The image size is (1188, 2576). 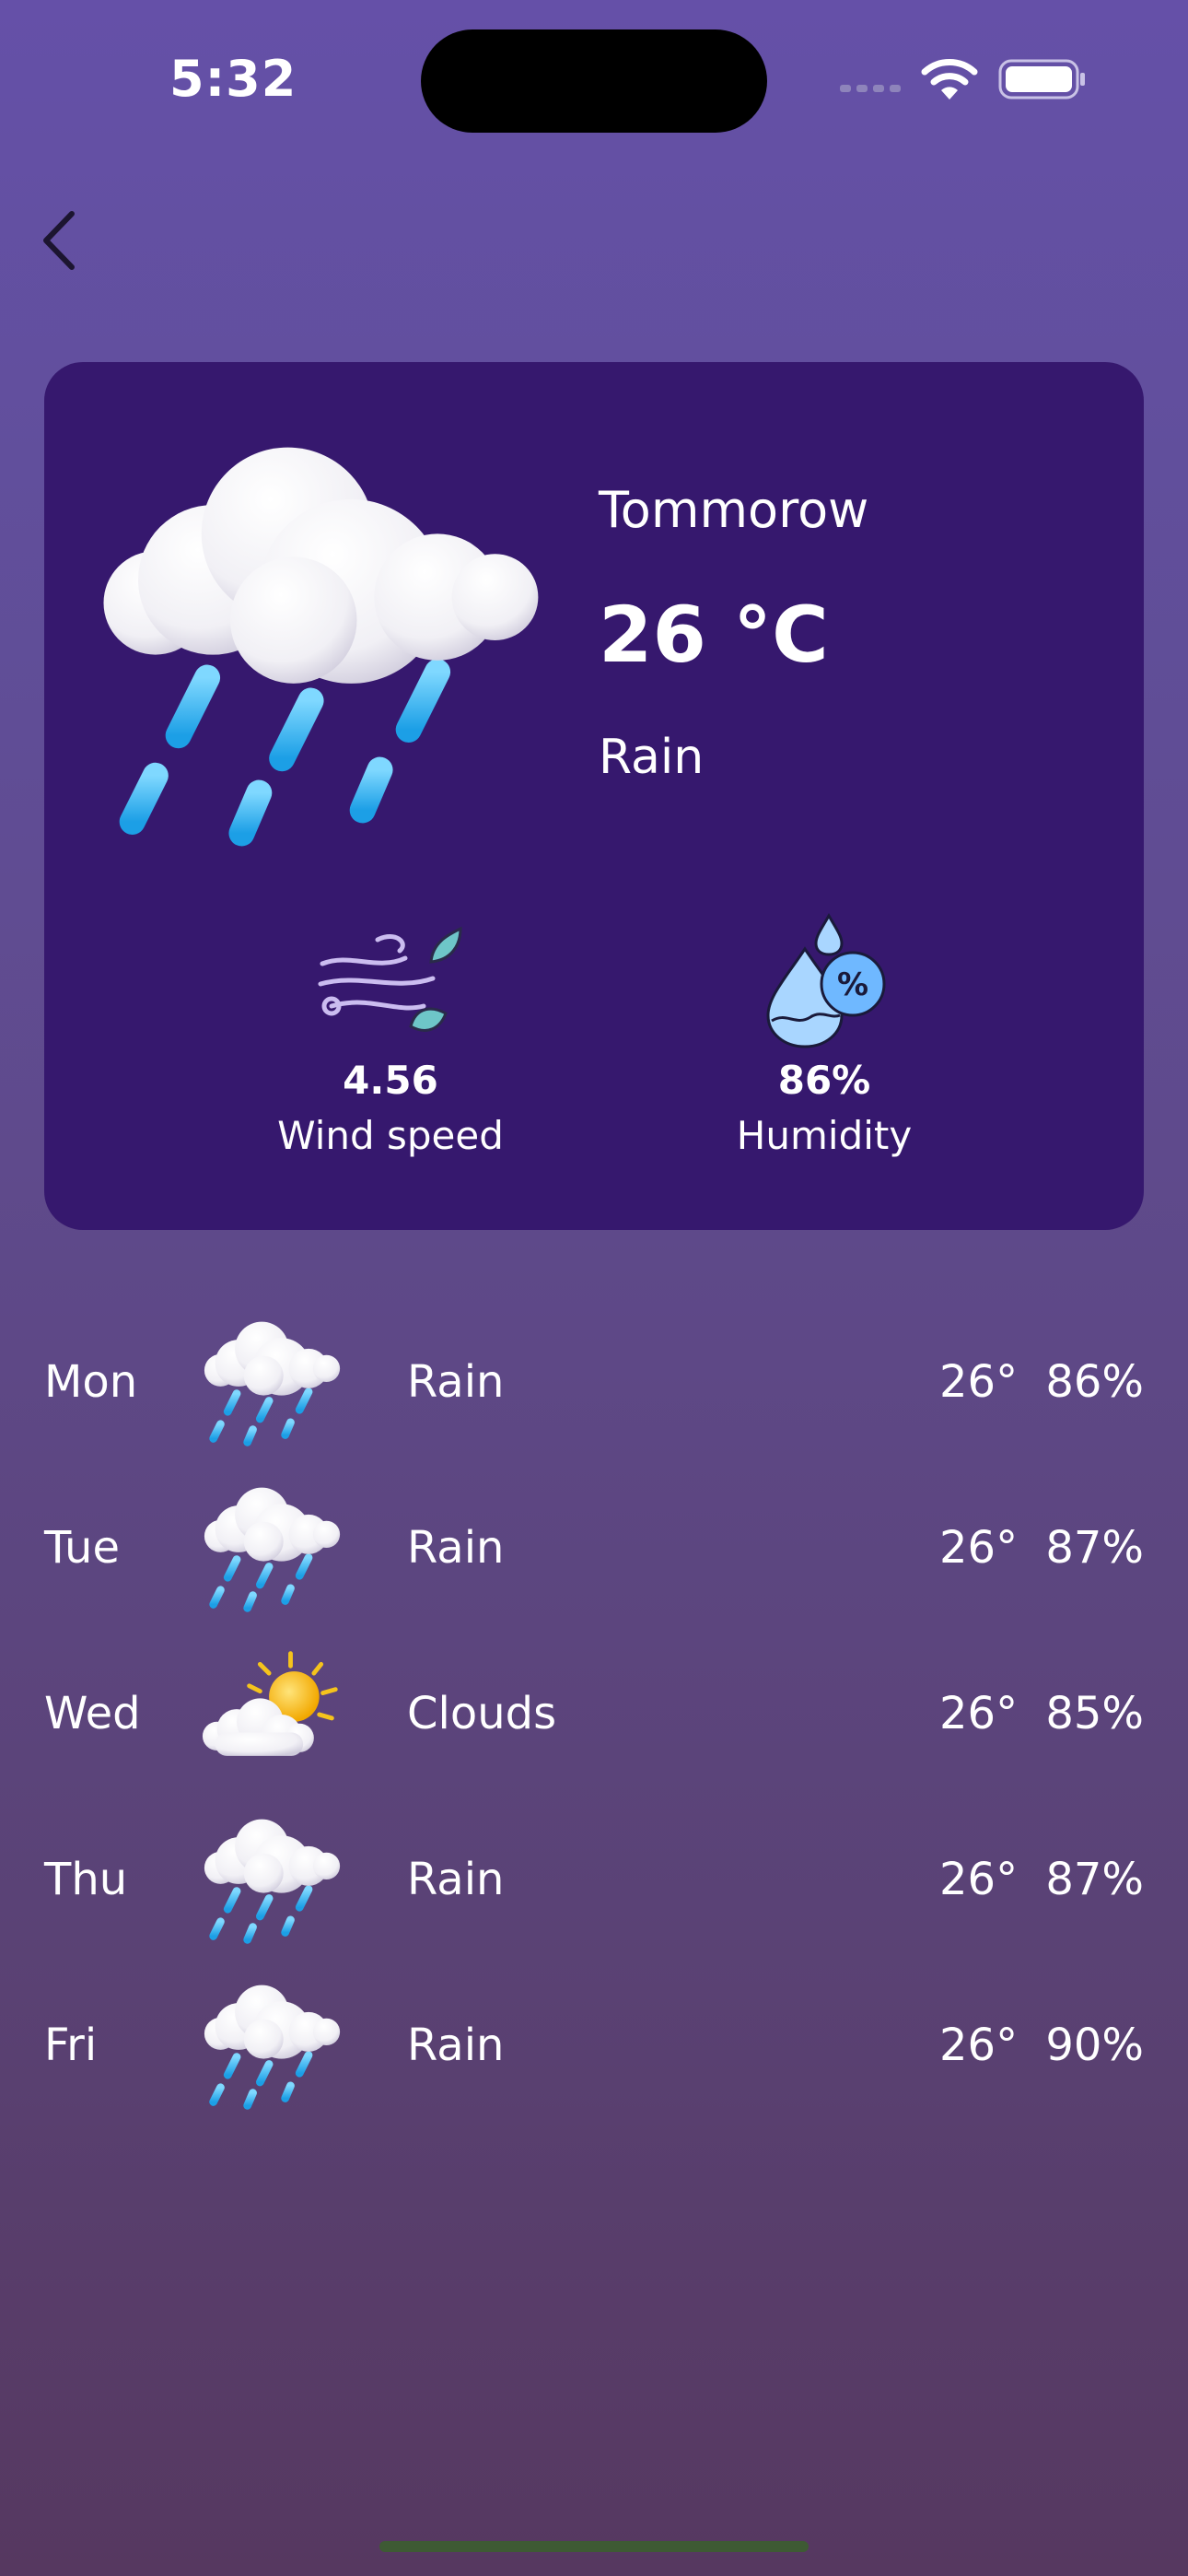 What do you see at coordinates (82, 1548) in the screenshot?
I see `forecast-day: Tue` at bounding box center [82, 1548].